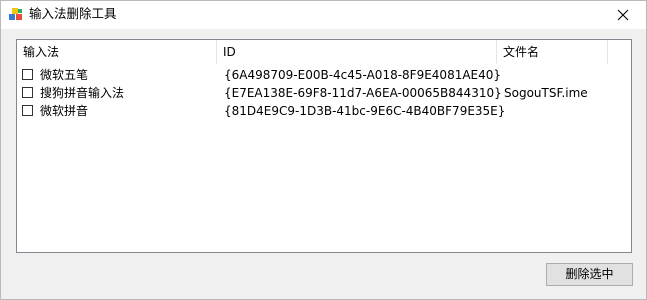 The image size is (647, 300). I want to click on ime-id: {E7EA138E-69F8-11d7-A6EA-00065B844310}, so click(363, 93).